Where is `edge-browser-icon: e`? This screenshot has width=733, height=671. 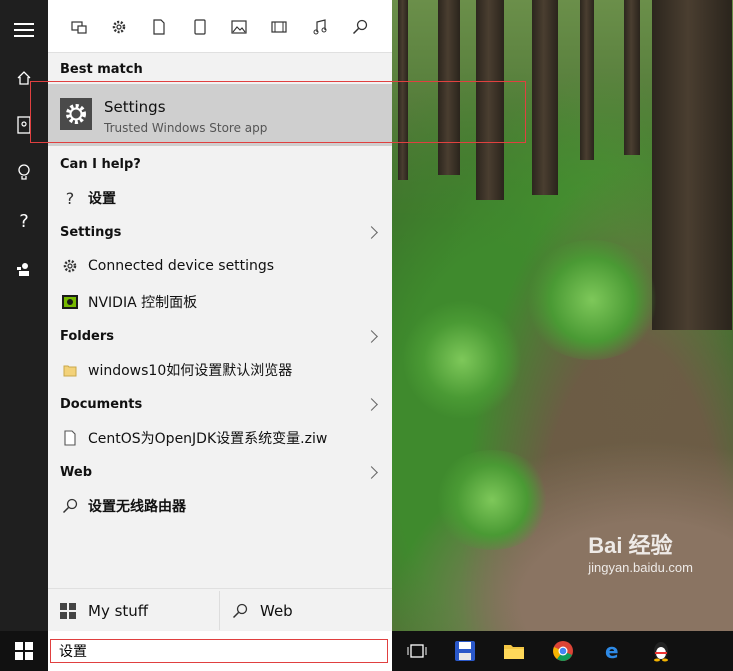 edge-browser-icon: e is located at coordinates (613, 651).